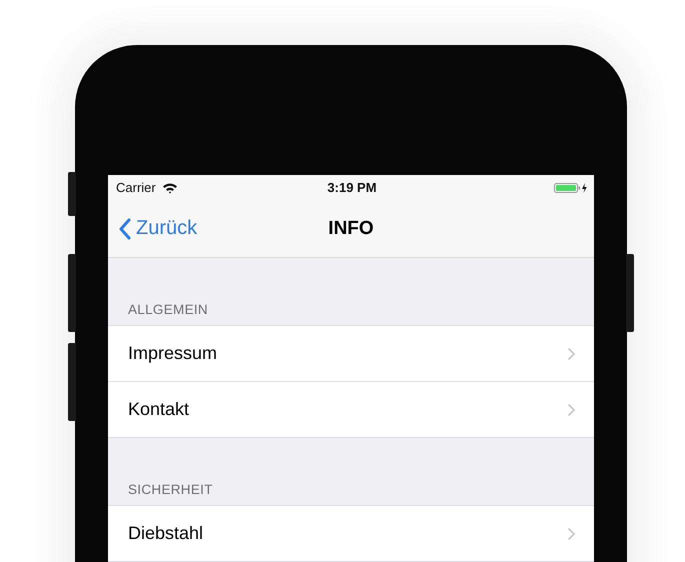 The width and height of the screenshot is (685, 562). I want to click on back-button: Zurück, so click(153, 228).